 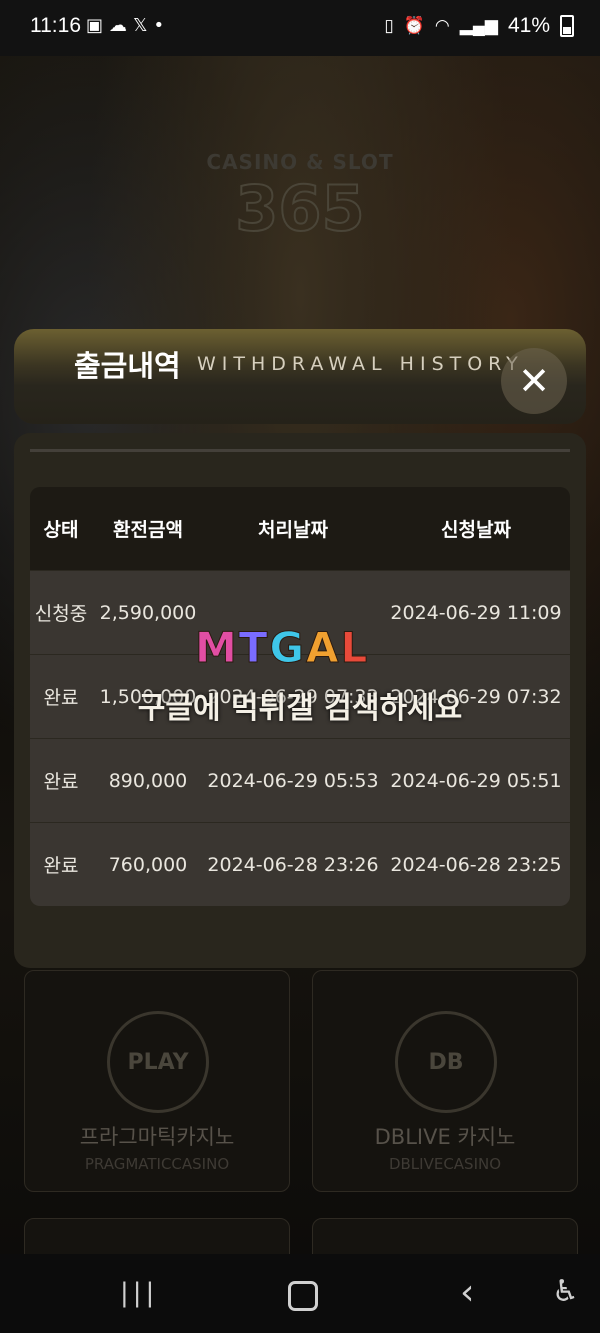 I want to click on modal-header: 출금내역 WITHDRAWAL HISTORY ✕, so click(x=300, y=376).